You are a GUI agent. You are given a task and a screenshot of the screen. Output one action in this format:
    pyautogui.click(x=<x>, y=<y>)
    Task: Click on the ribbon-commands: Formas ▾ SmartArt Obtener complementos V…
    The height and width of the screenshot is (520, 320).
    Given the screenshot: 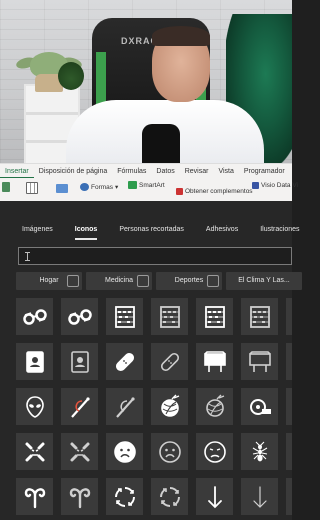 What is the action you would take?
    pyautogui.click(x=149, y=191)
    